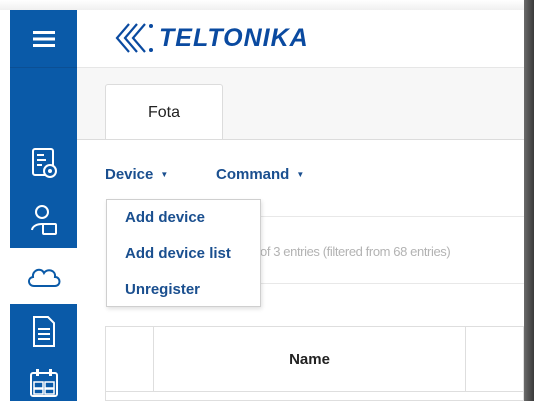  I want to click on document-icon, so click(43, 331).